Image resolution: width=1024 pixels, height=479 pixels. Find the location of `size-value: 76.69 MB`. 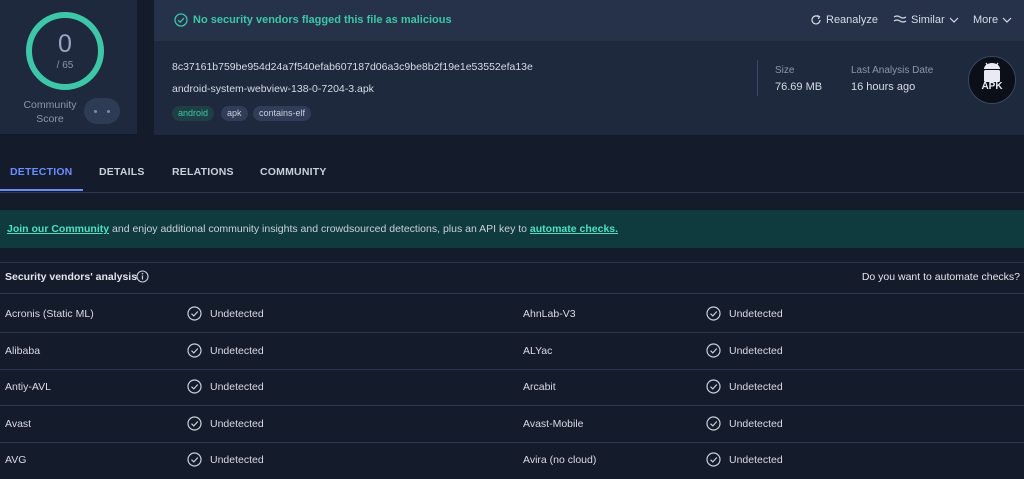

size-value: 76.69 MB is located at coordinates (799, 87).